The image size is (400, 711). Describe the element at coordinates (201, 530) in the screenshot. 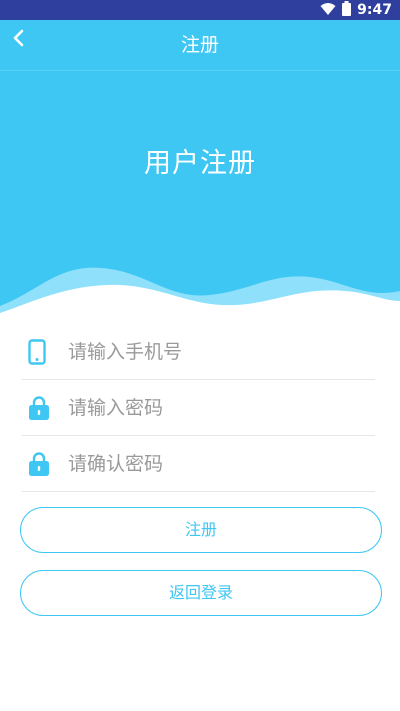

I see `register-button: 注册` at that location.